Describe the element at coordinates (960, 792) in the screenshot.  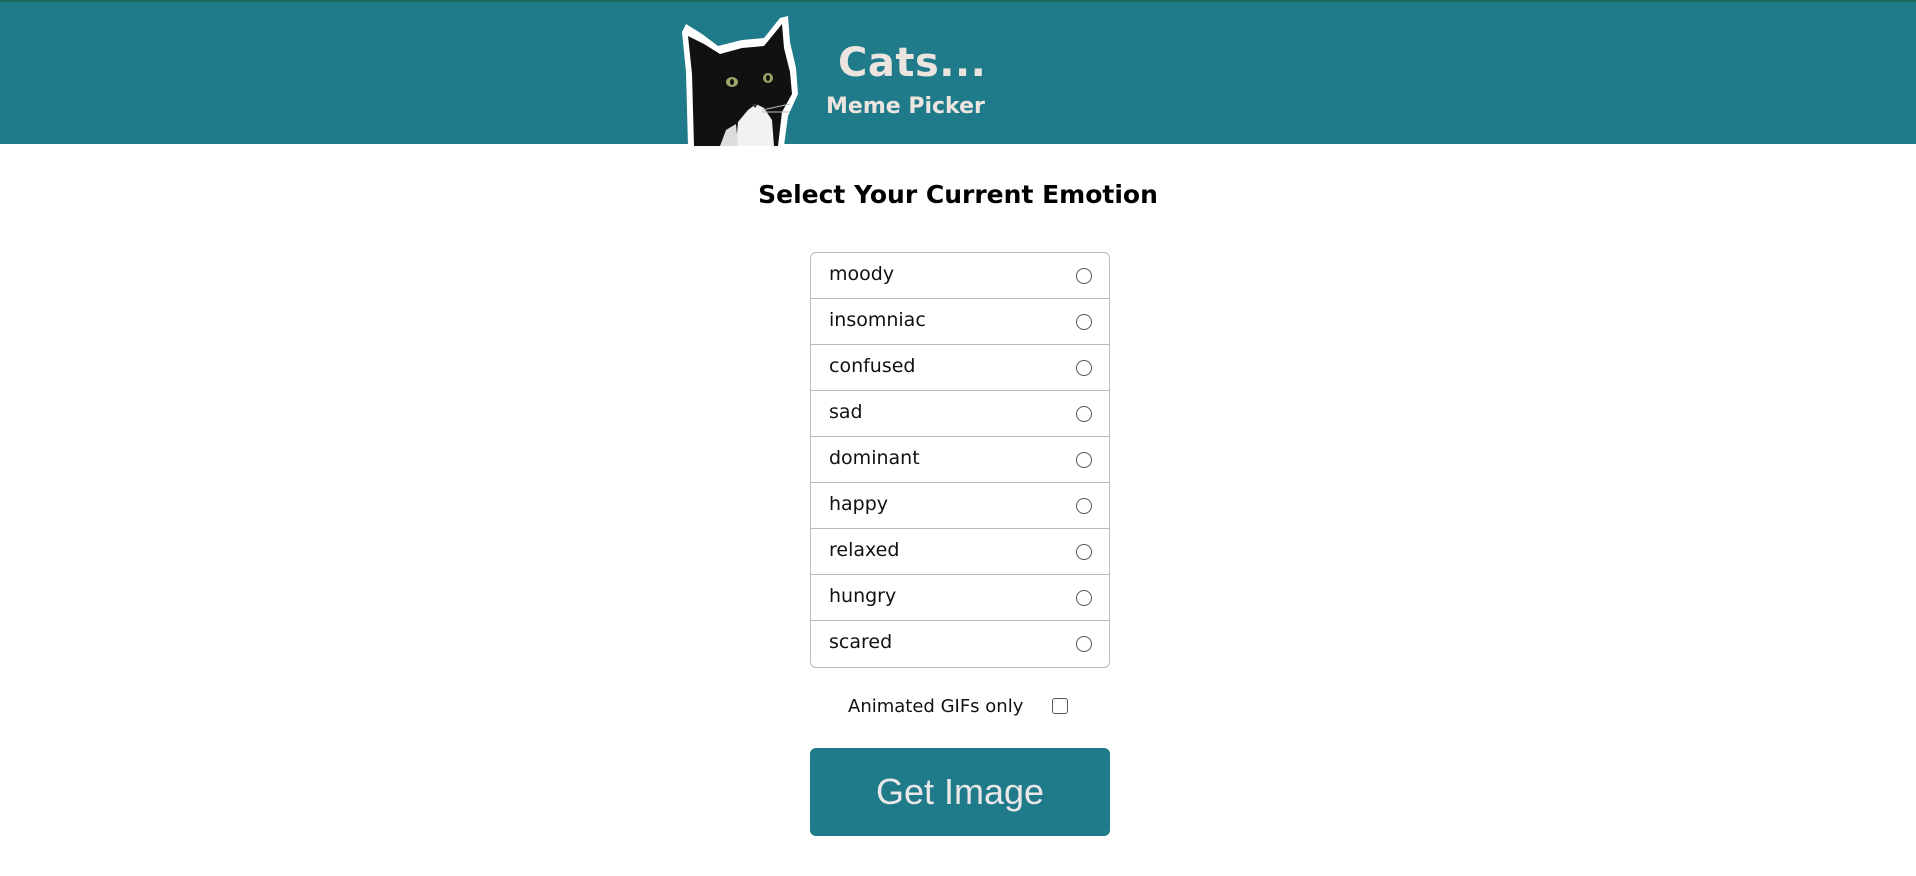
I see `get-image-button: Get Image` at that location.